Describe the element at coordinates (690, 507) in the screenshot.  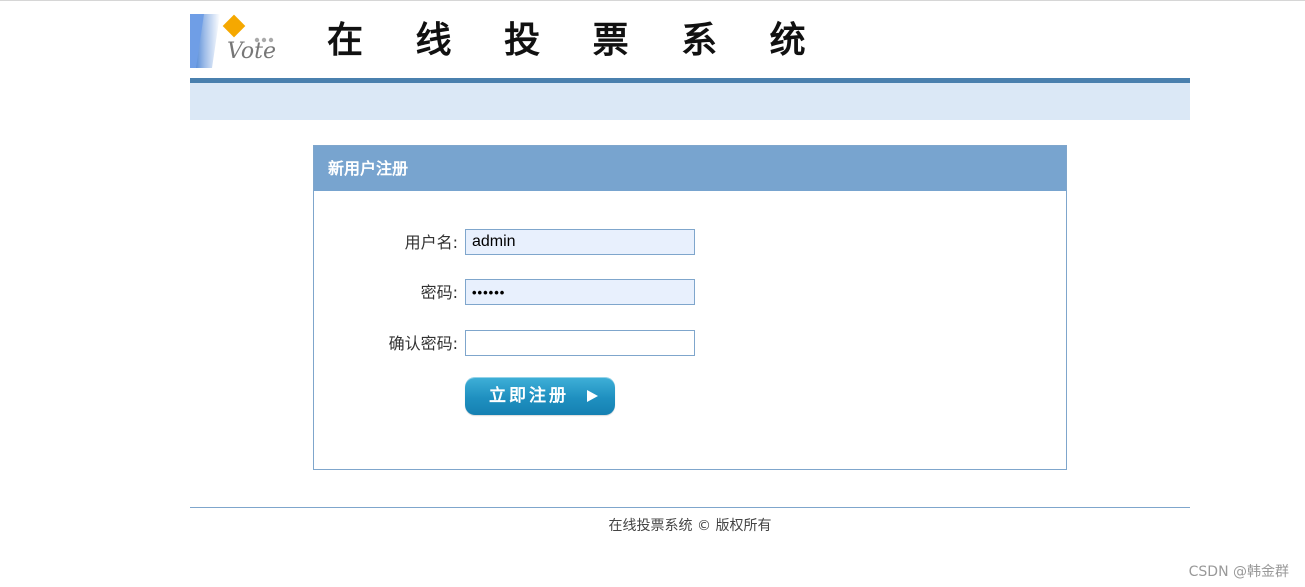
I see `footer-divider` at that location.